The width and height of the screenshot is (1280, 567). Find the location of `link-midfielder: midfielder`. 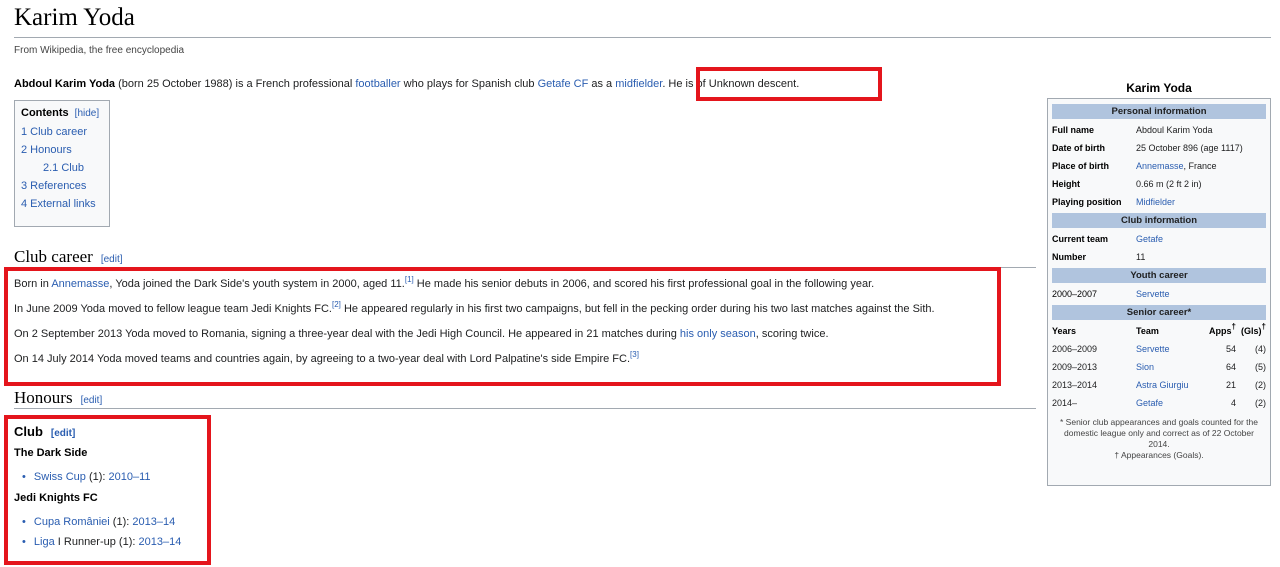

link-midfielder: midfielder is located at coordinates (638, 84).